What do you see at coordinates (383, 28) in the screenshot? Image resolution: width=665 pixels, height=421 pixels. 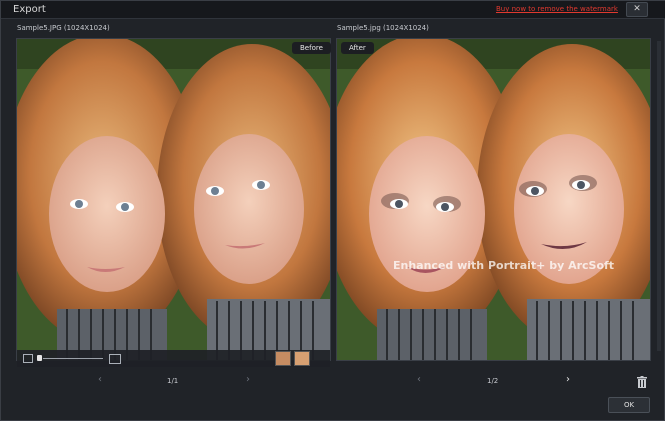 I see `after-filename: Sample5.jpg (1024X1024)` at bounding box center [383, 28].